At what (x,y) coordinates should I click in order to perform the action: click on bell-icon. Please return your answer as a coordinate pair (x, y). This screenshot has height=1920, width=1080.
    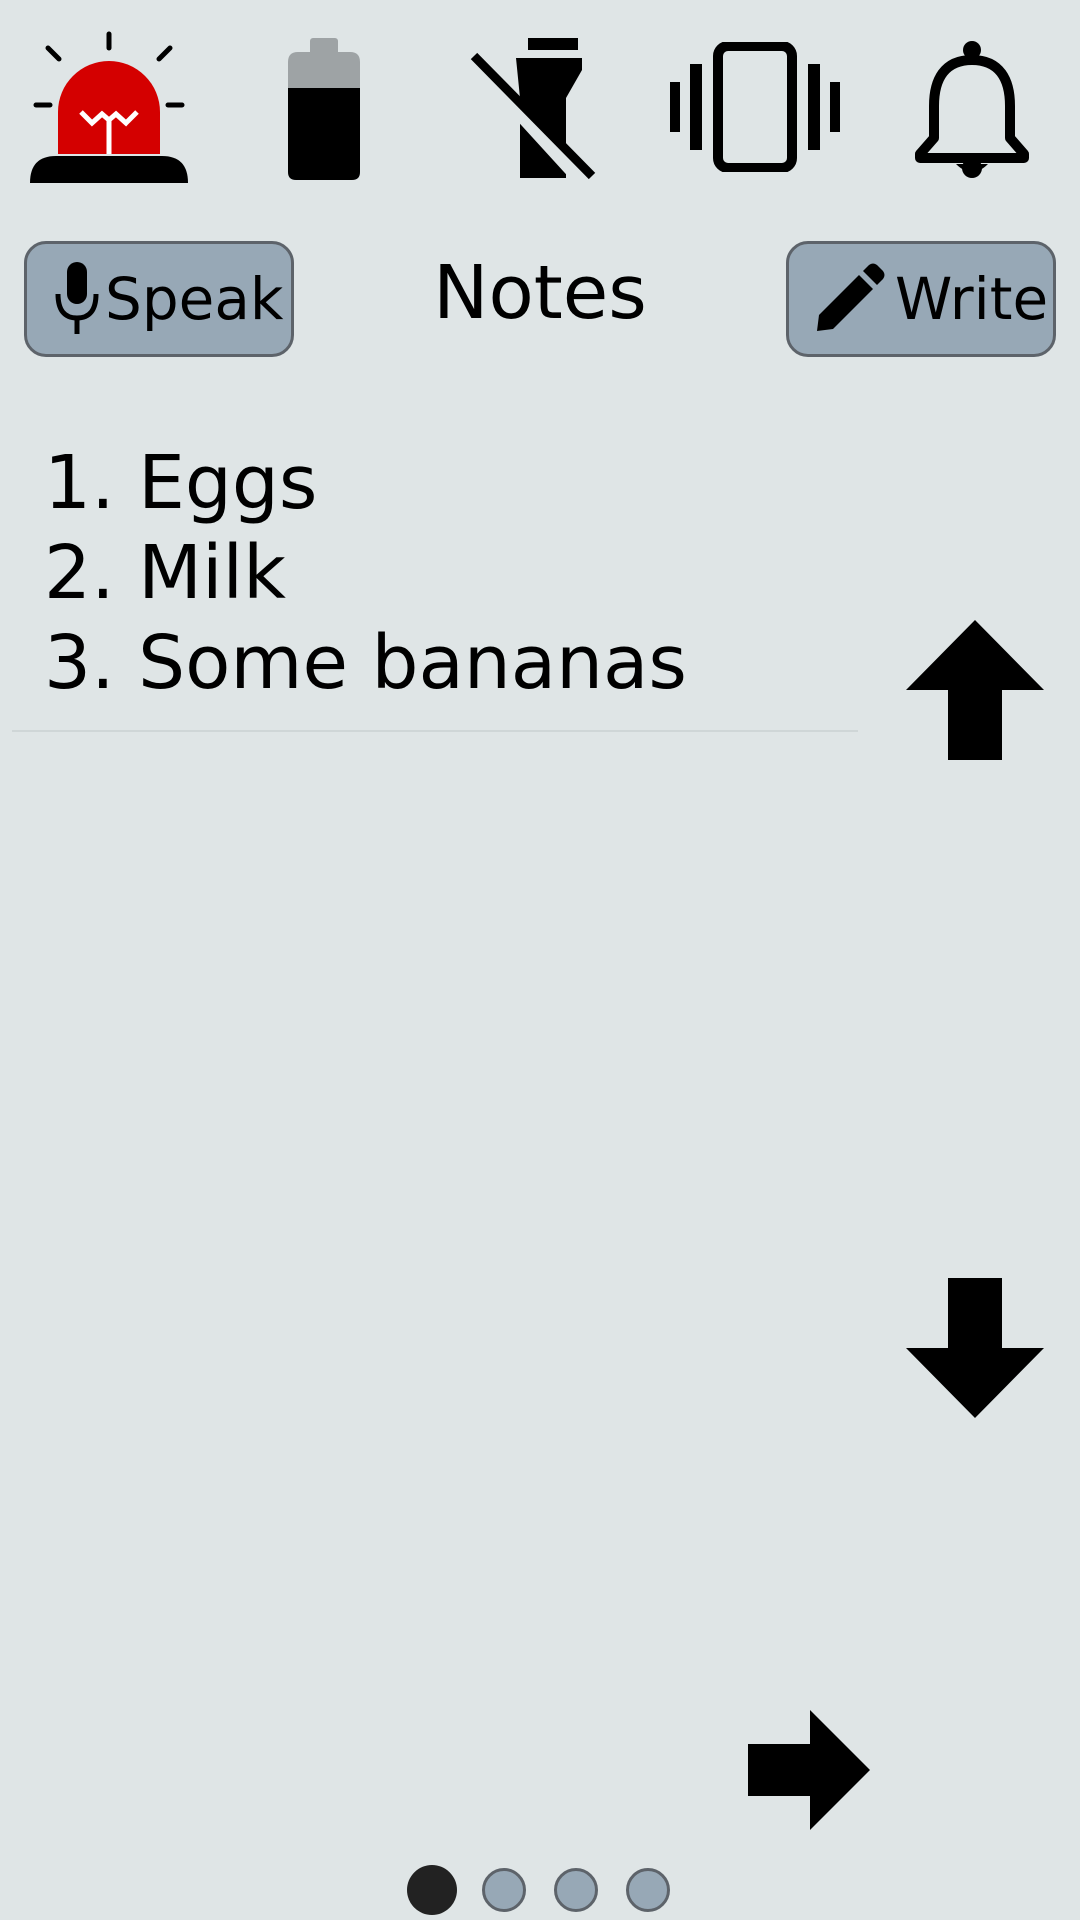
    Looking at the image, I should click on (972, 110).